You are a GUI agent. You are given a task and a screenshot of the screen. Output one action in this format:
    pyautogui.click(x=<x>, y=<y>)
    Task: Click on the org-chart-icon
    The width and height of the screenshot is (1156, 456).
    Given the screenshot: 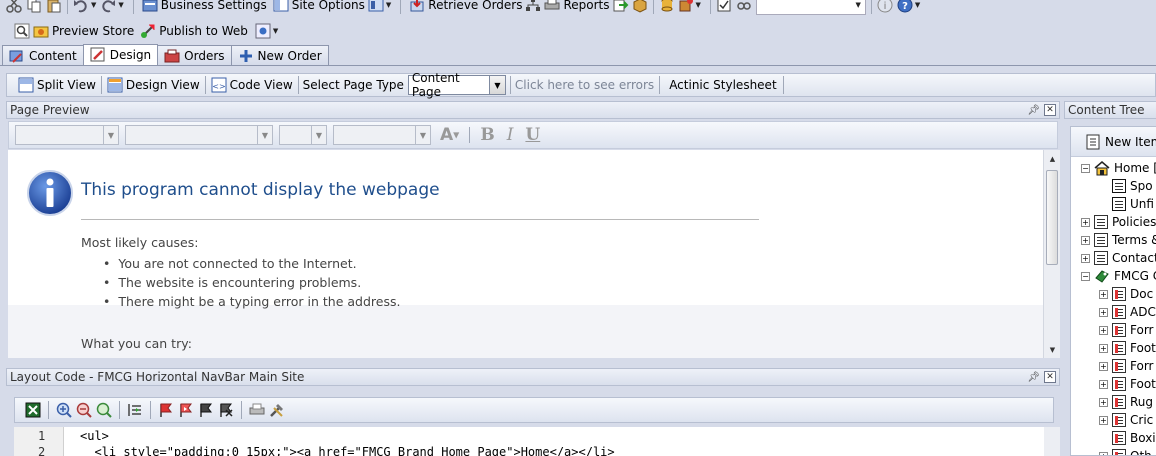 What is the action you would take?
    pyautogui.click(x=533, y=6)
    